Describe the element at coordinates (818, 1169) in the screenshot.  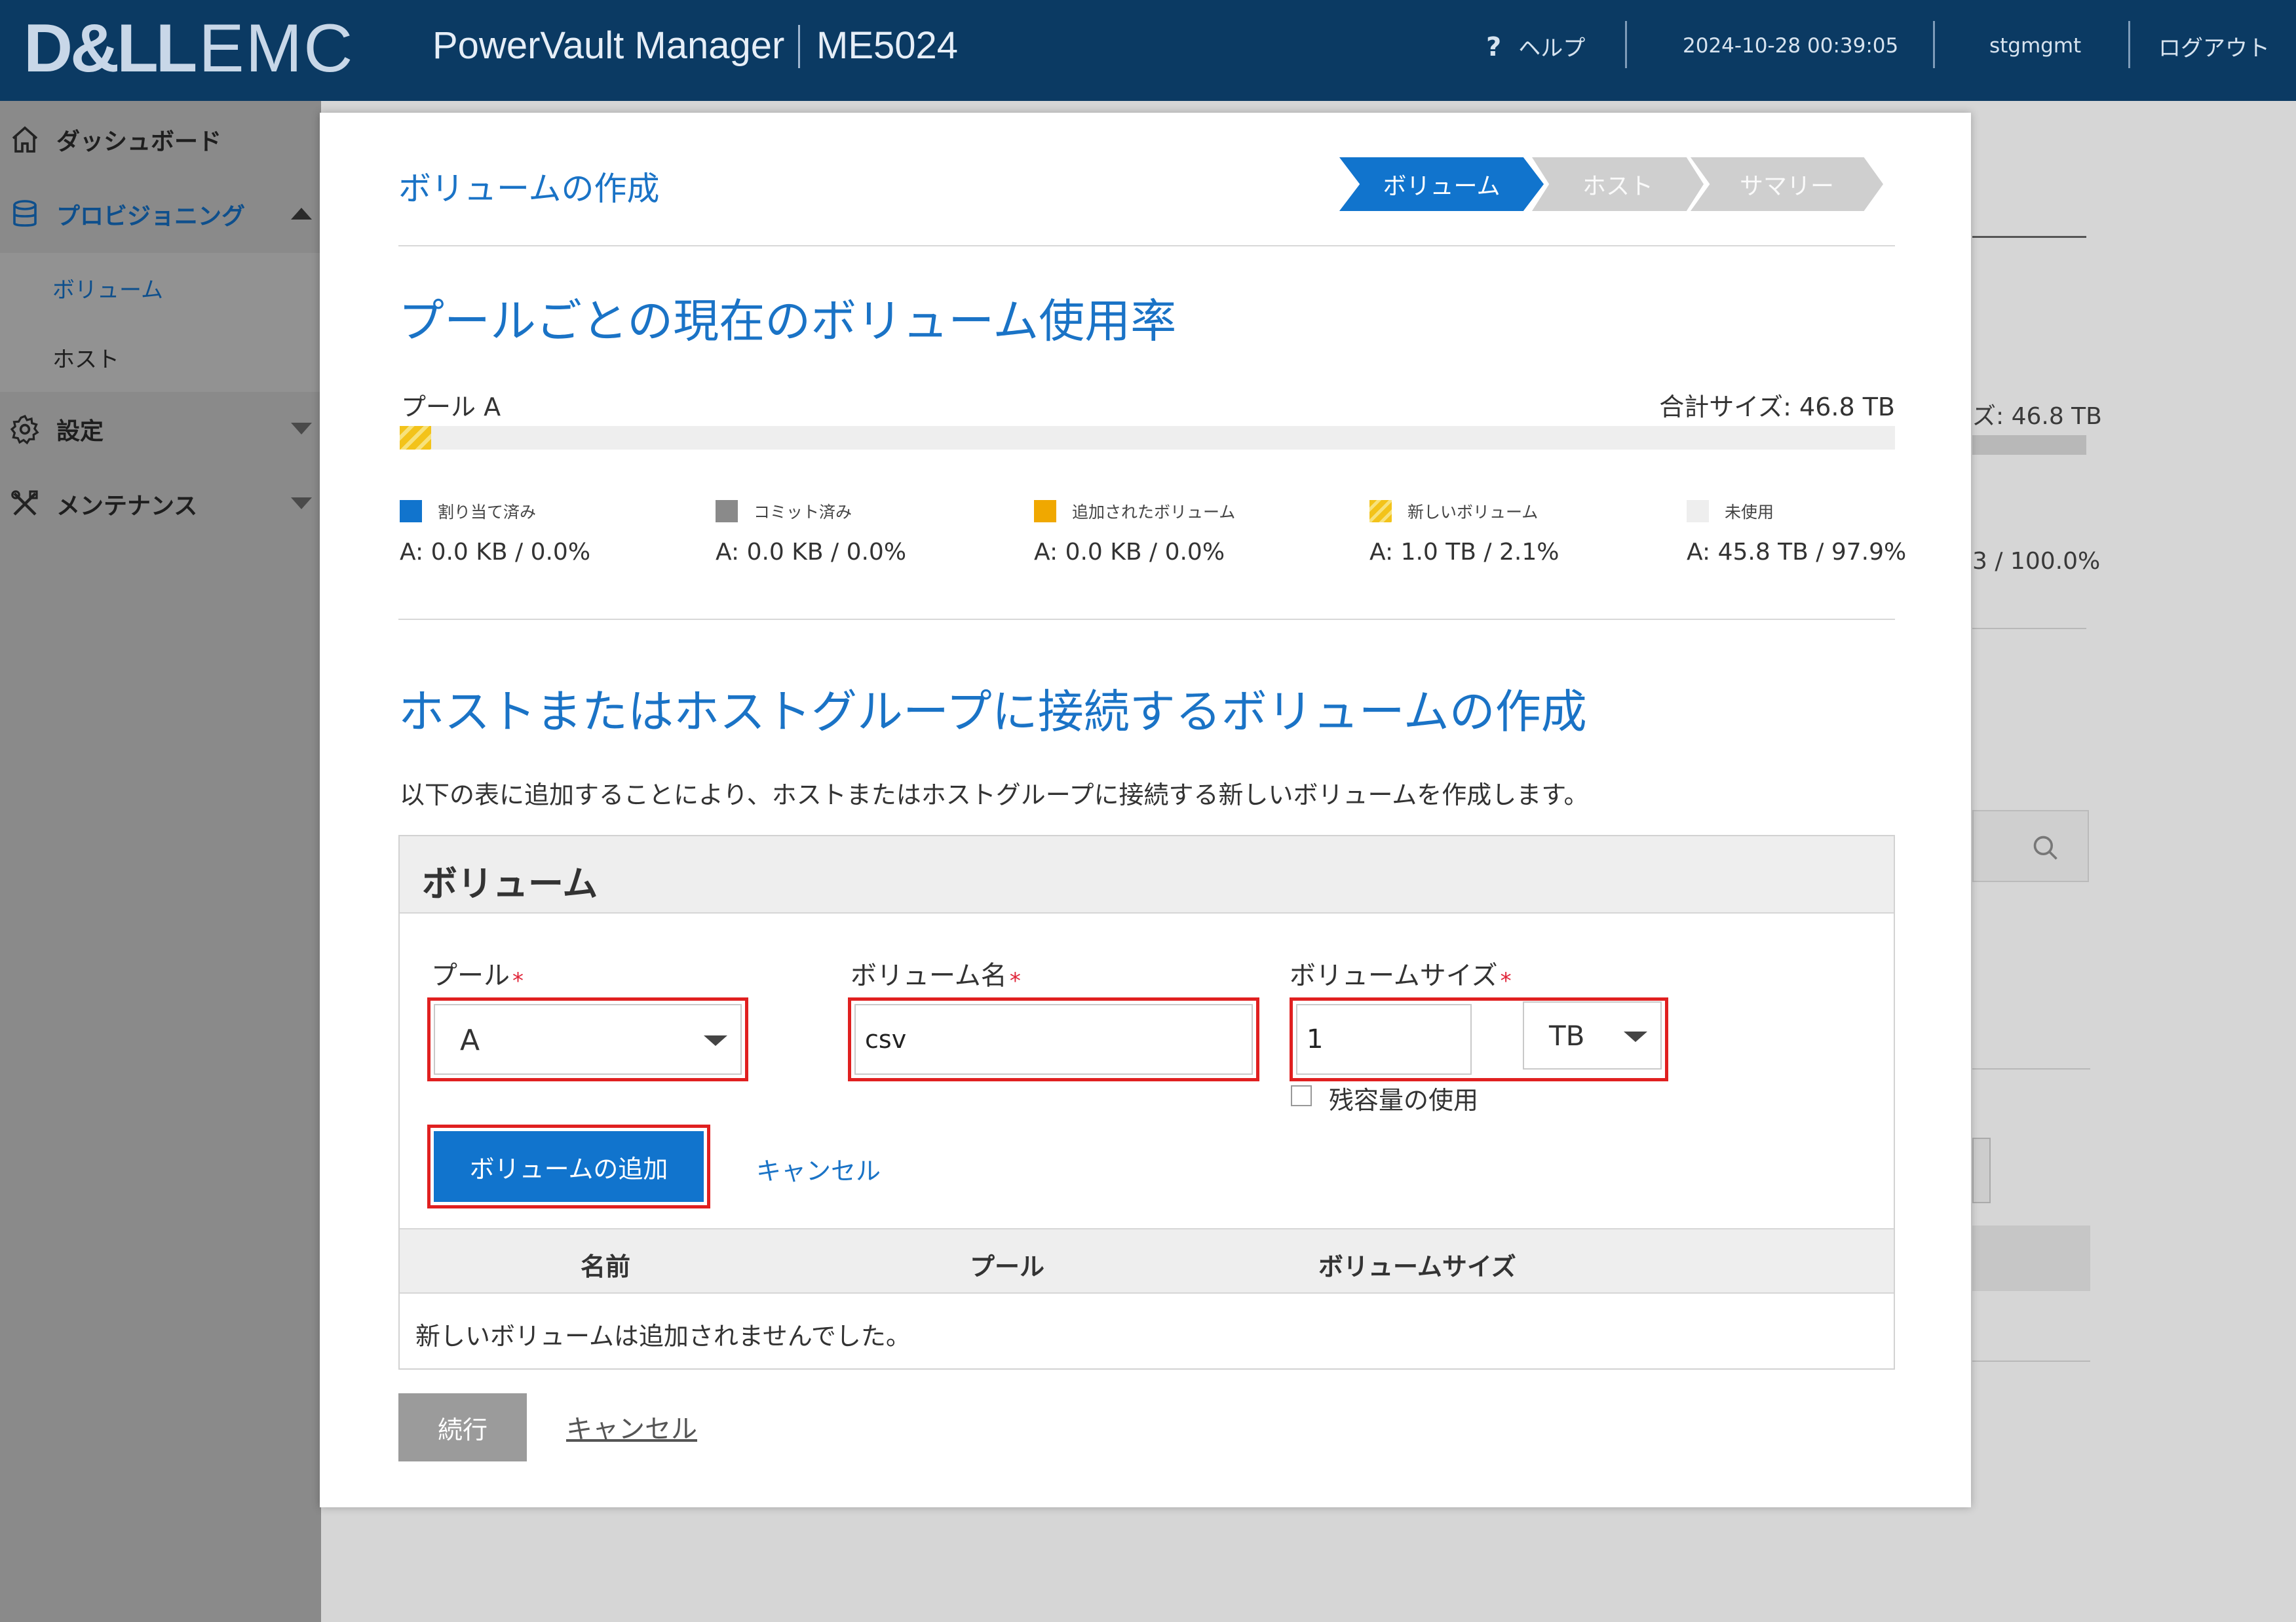
I see `panel-cancel-link: キャンセル` at that location.